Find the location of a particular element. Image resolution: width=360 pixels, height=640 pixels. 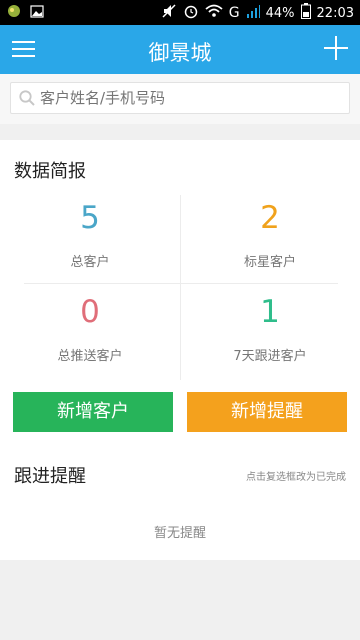

stat-pushed-customers: 0 总推送客户 is located at coordinates (90, 333).